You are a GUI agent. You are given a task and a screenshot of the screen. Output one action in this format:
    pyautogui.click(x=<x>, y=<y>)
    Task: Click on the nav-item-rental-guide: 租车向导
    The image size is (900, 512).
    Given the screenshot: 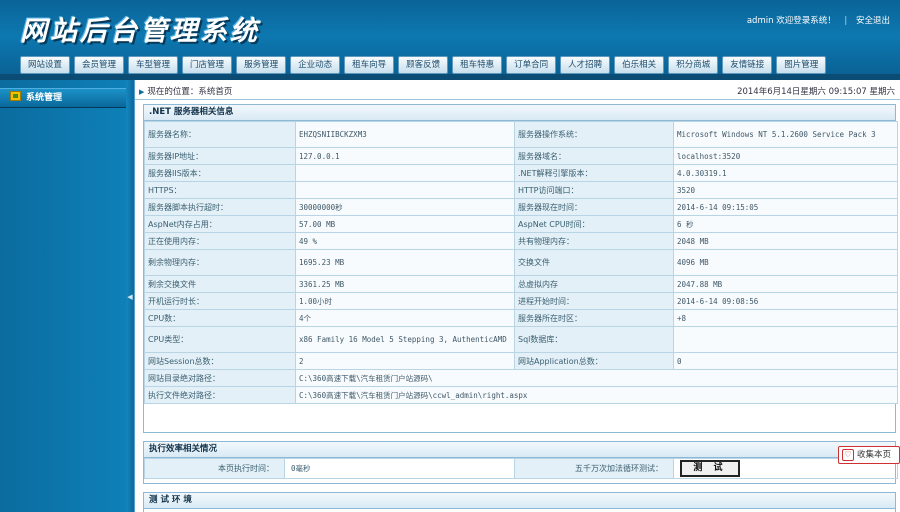 What is the action you would take?
    pyautogui.click(x=369, y=65)
    